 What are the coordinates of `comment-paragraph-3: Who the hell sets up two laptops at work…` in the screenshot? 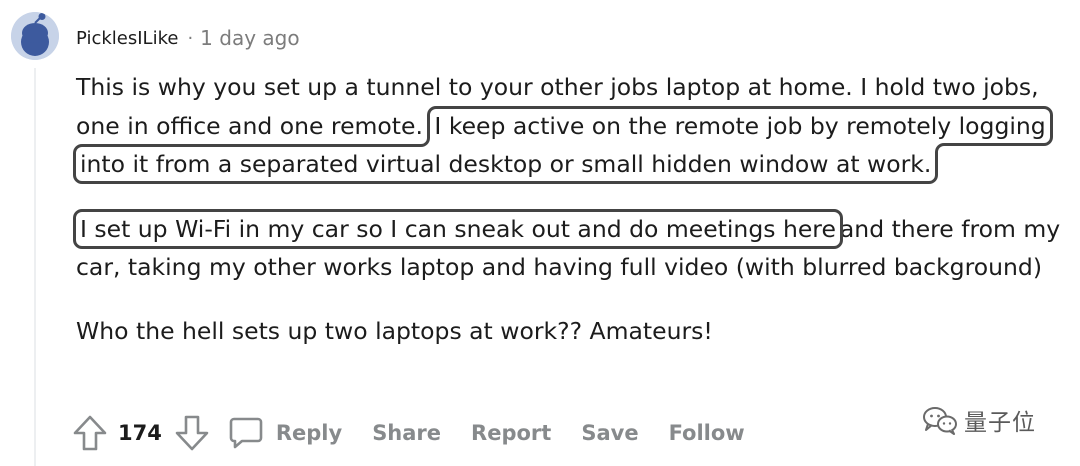 It's located at (394, 330).